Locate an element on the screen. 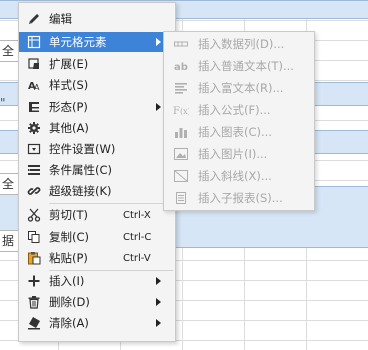 The image size is (368, 350). menu-item-edit: 编辑 is located at coordinates (97, 19).